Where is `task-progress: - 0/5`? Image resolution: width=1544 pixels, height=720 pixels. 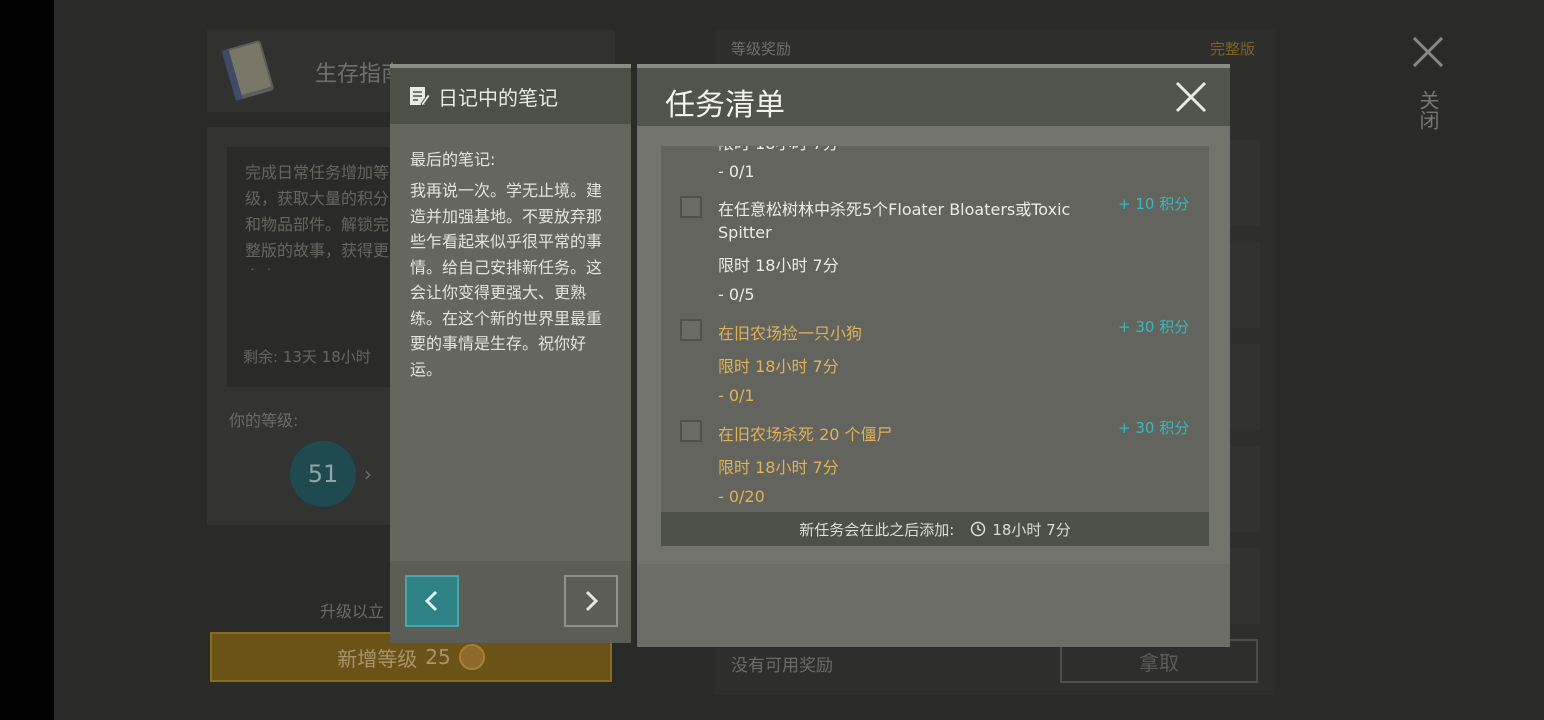
task-progress: - 0/5 is located at coordinates (736, 294).